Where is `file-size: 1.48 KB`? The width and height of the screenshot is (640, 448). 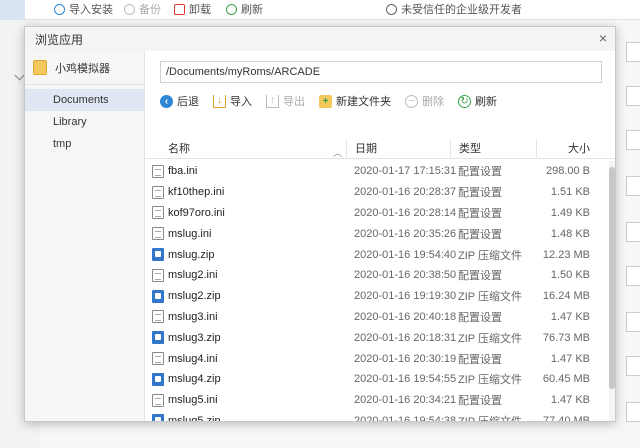 file-size: 1.48 KB is located at coordinates (570, 233).